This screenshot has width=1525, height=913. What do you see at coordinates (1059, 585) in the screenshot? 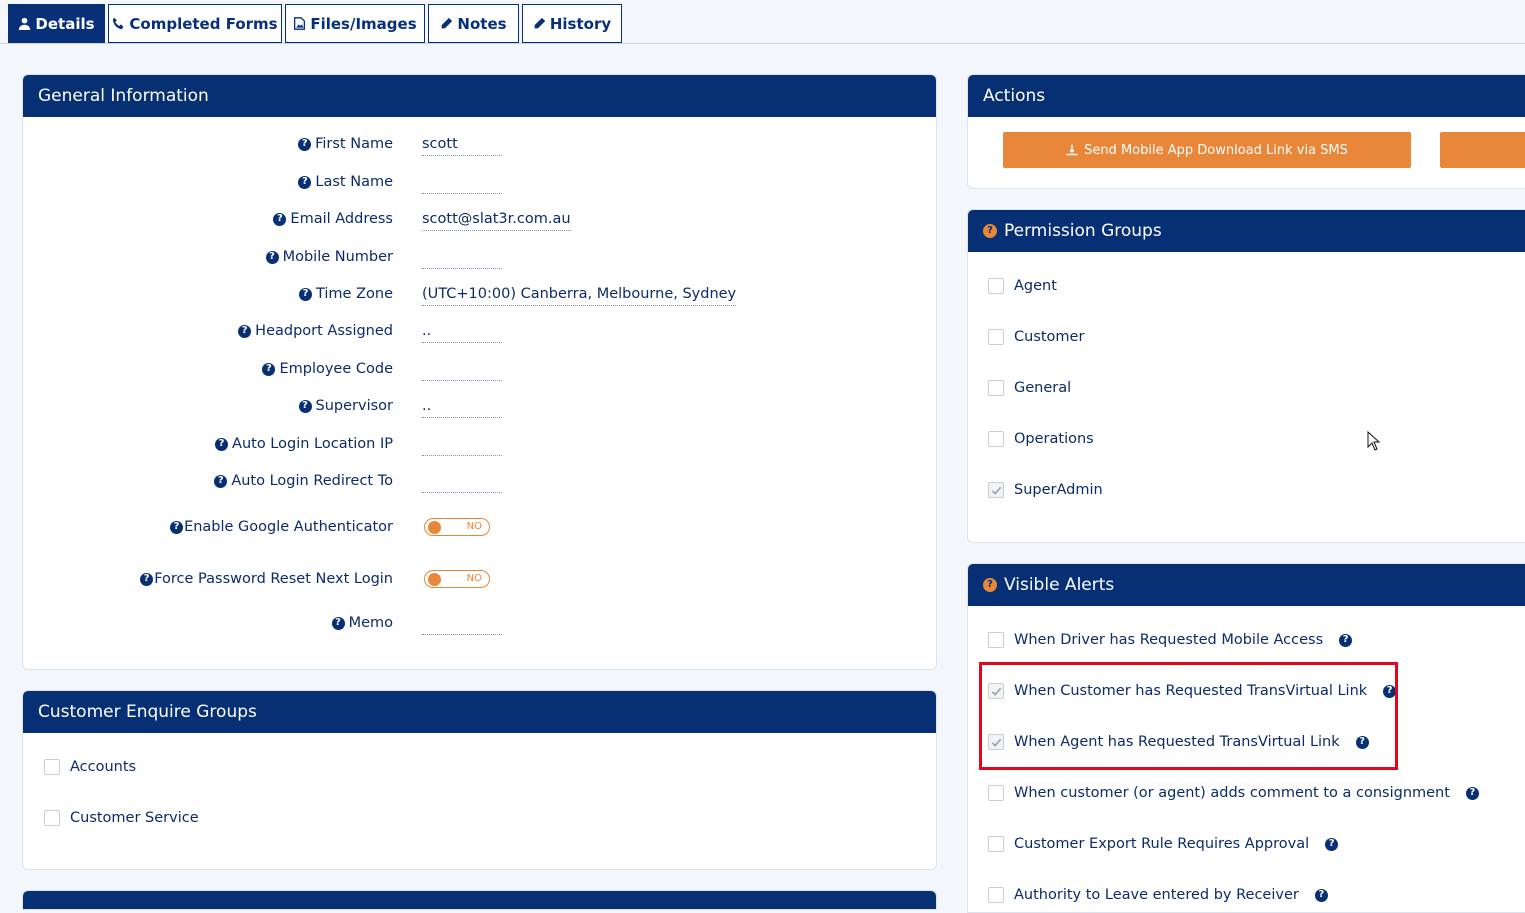
I see `panel-title: Visible Alerts` at bounding box center [1059, 585].